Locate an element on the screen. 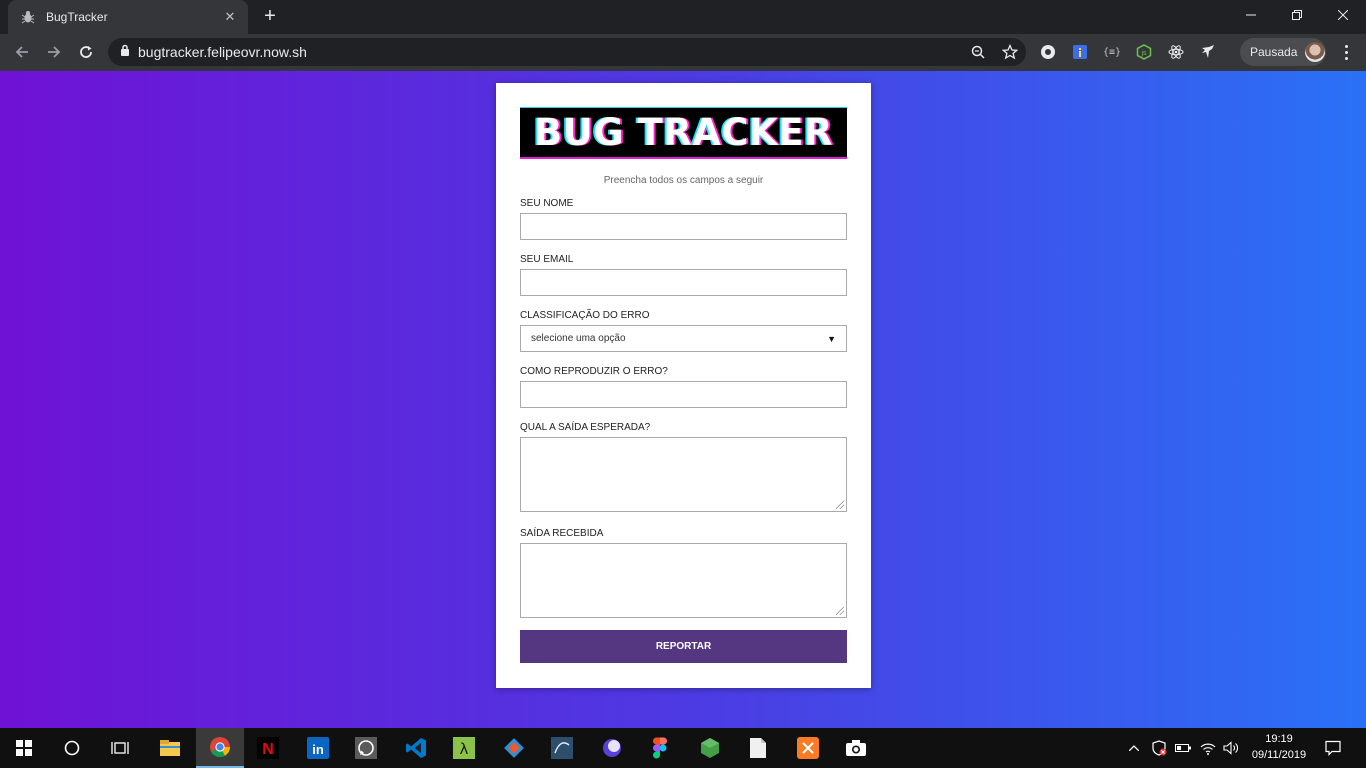  name-input is located at coordinates (683, 226).